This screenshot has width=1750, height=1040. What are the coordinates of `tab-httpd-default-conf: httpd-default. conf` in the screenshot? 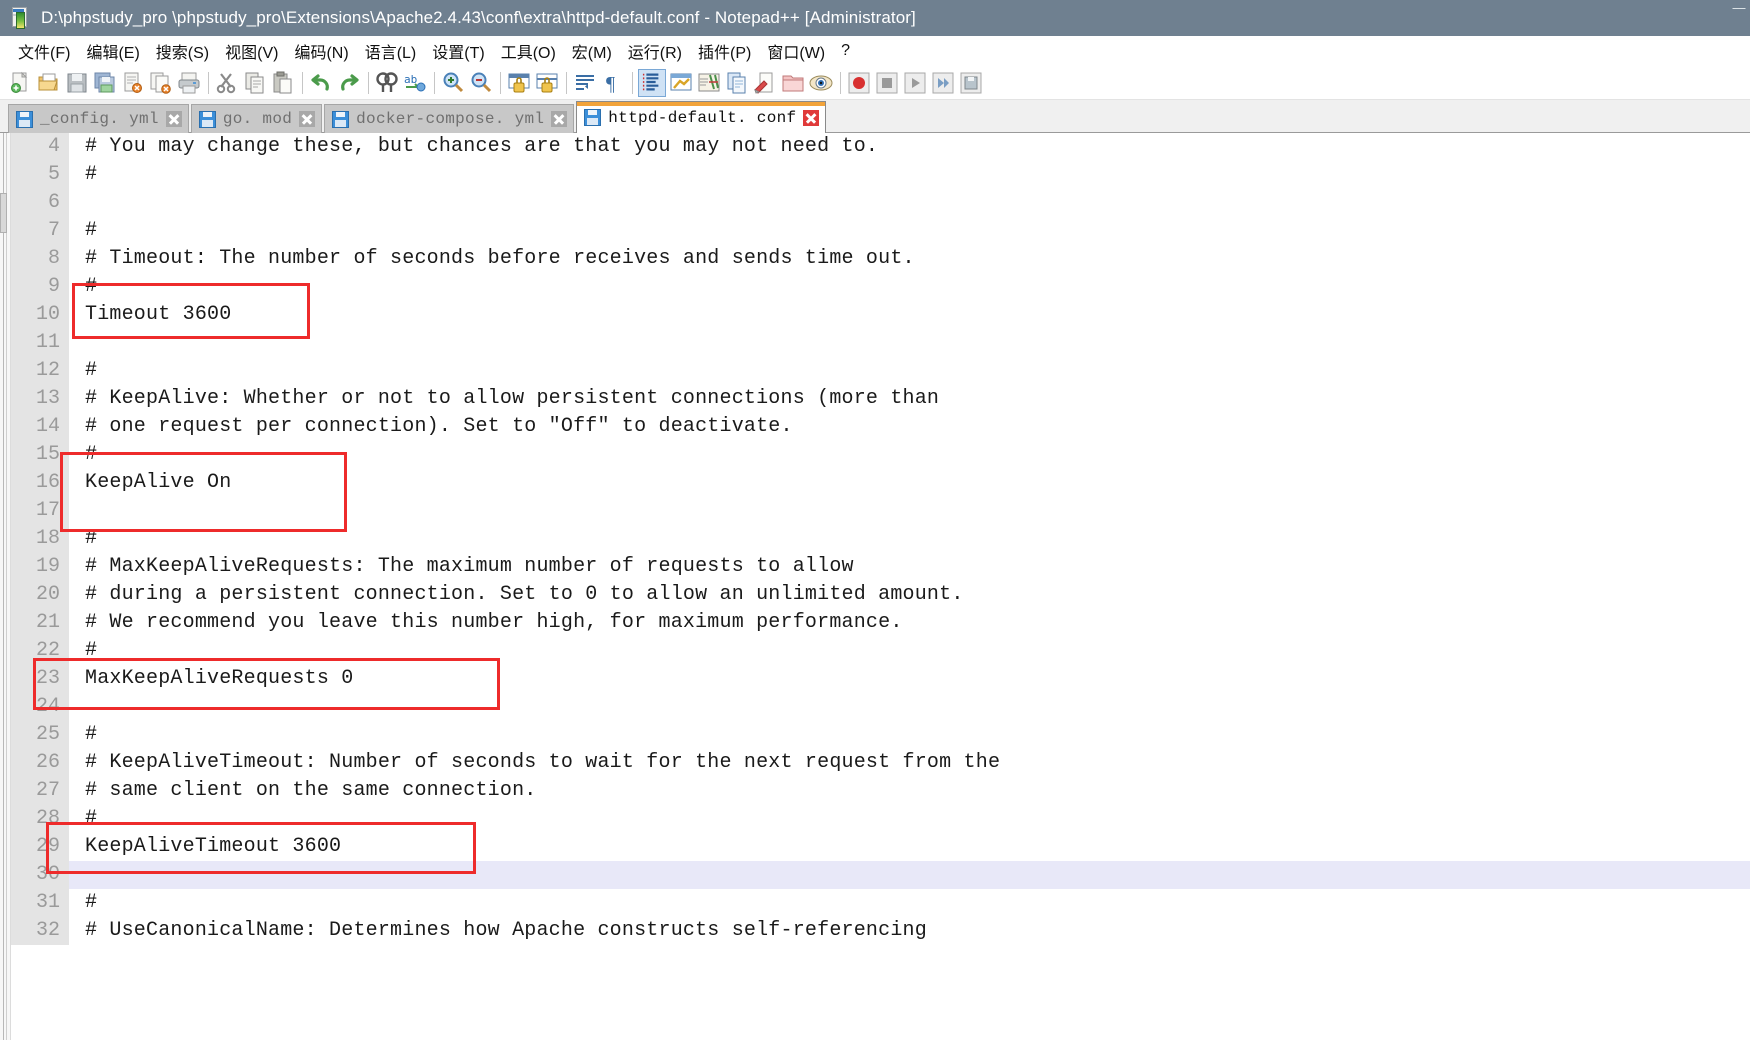 It's located at (701, 117).